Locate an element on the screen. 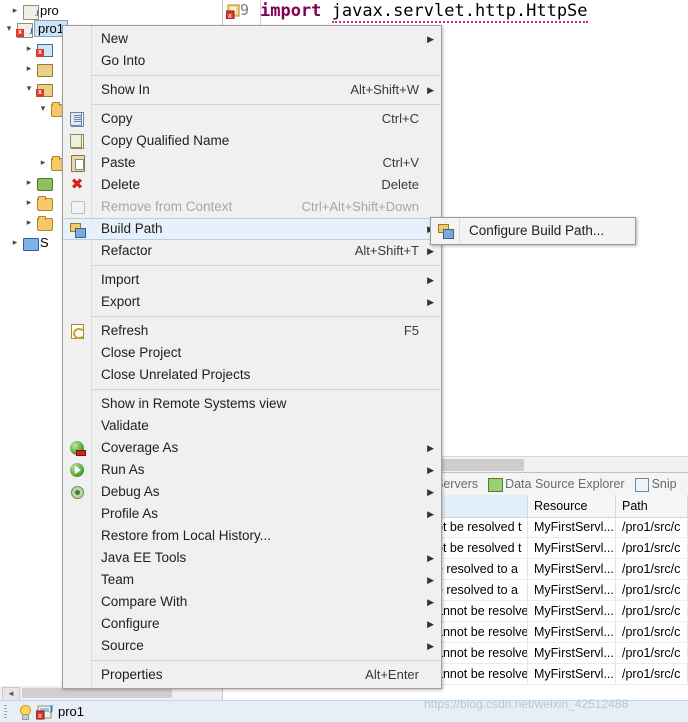  menu-item-run-as: Run As ▶ is located at coordinates (252, 470).